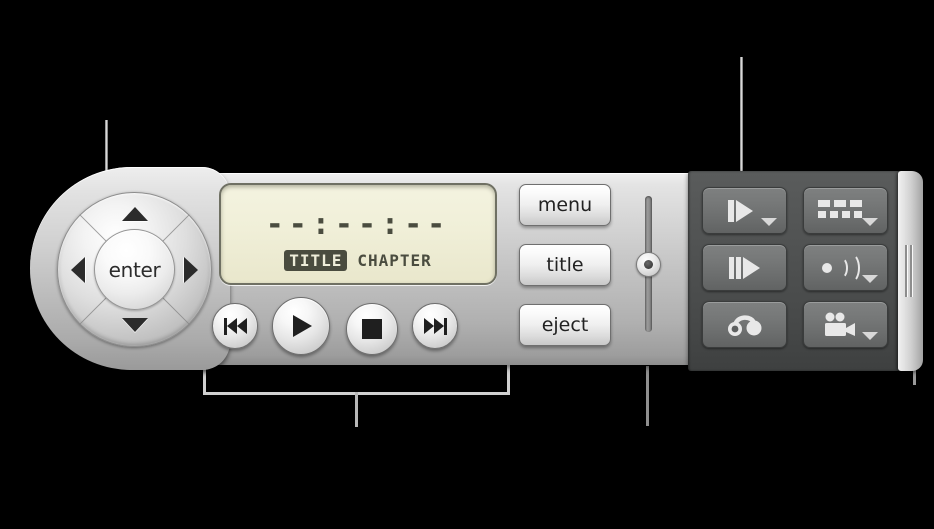 The image size is (934, 529). I want to click on bookmark-loop-icon, so click(744, 324).